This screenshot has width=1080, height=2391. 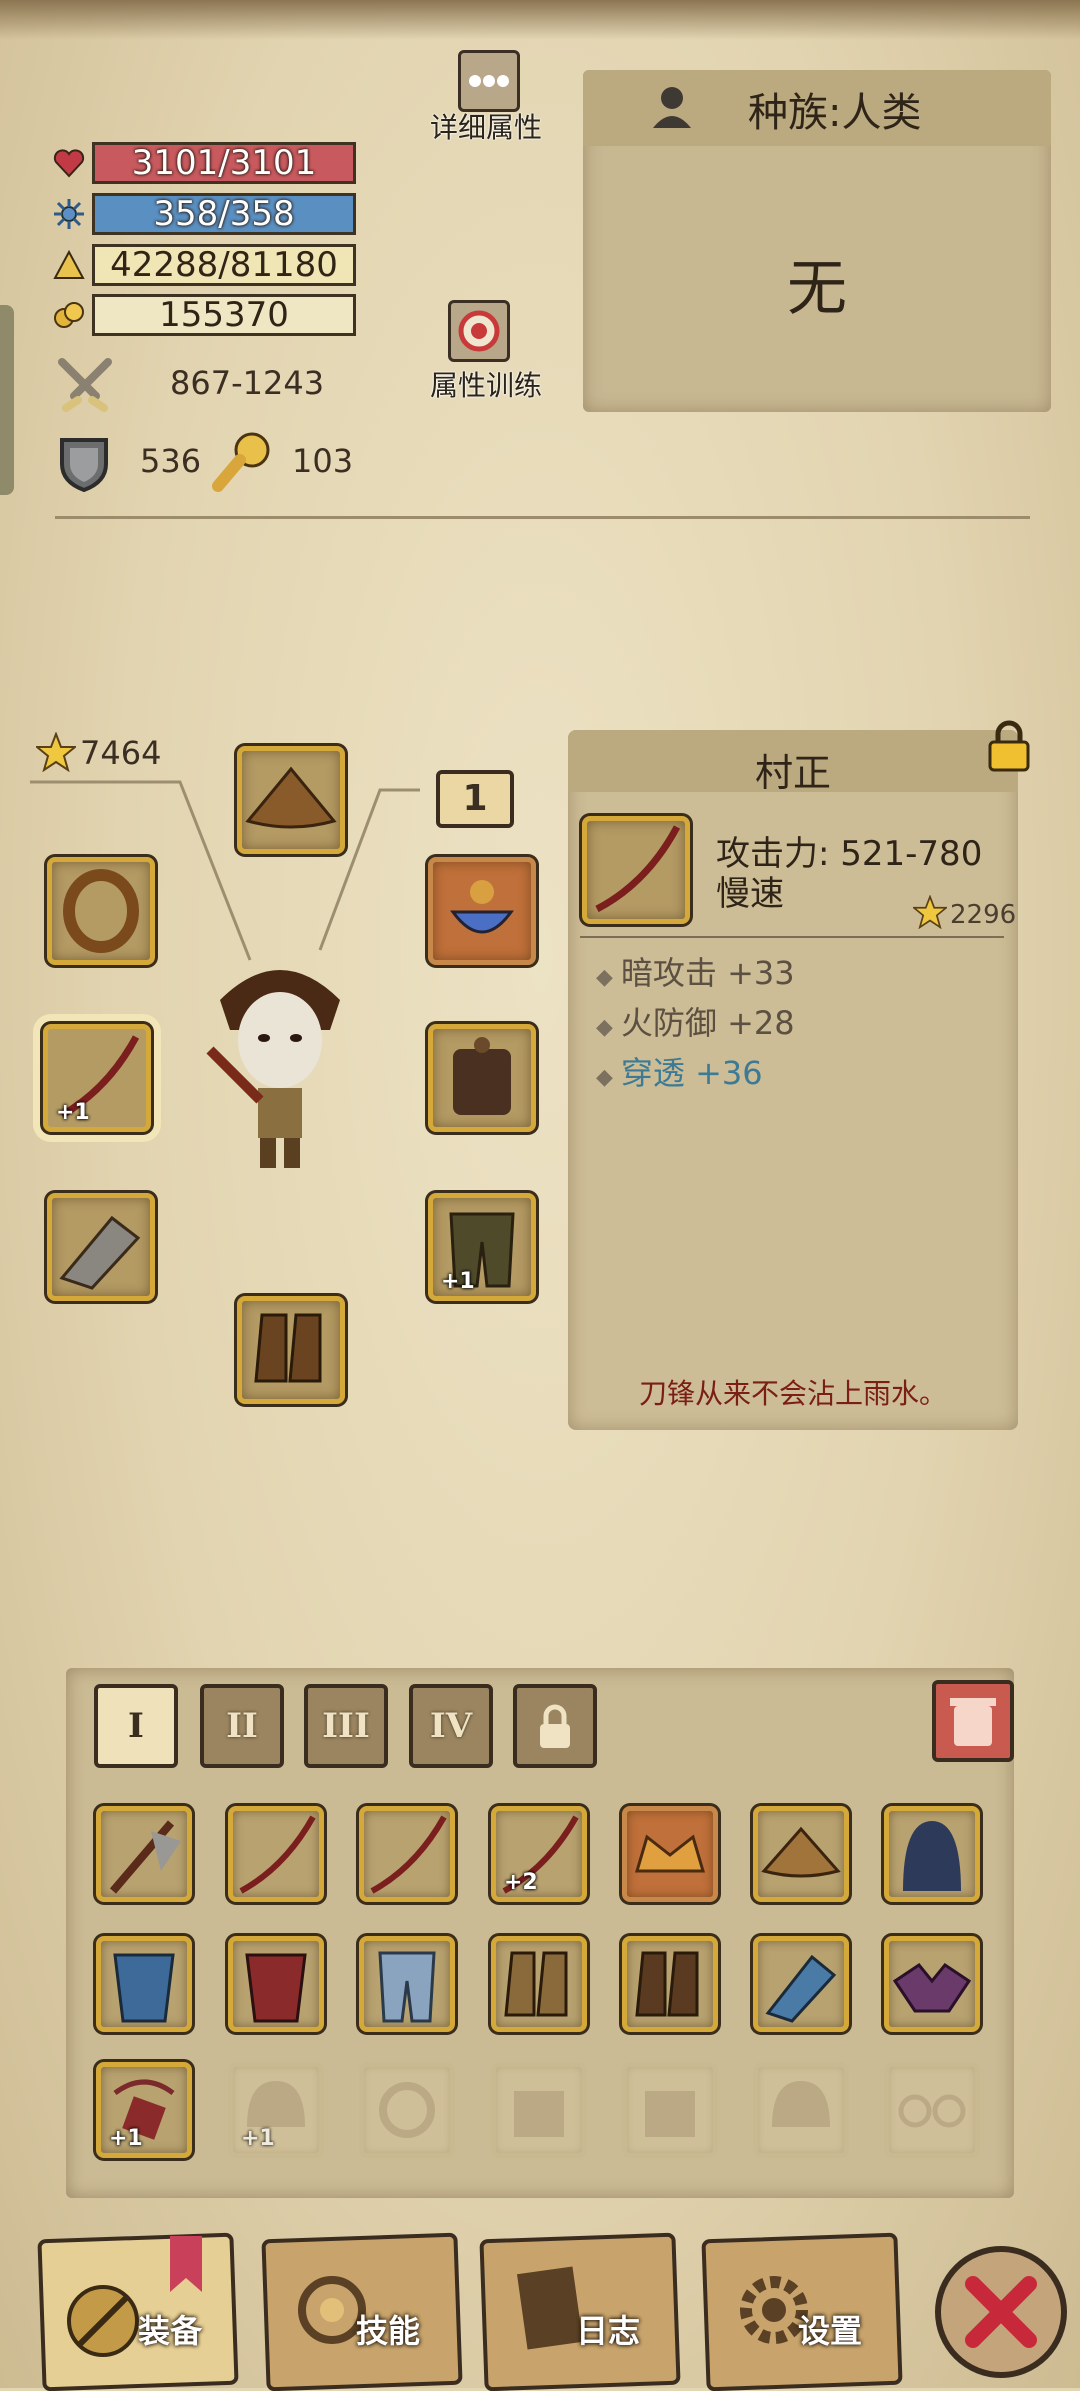 What do you see at coordinates (144, 1854) in the screenshot?
I see `inventory-item-axe` at bounding box center [144, 1854].